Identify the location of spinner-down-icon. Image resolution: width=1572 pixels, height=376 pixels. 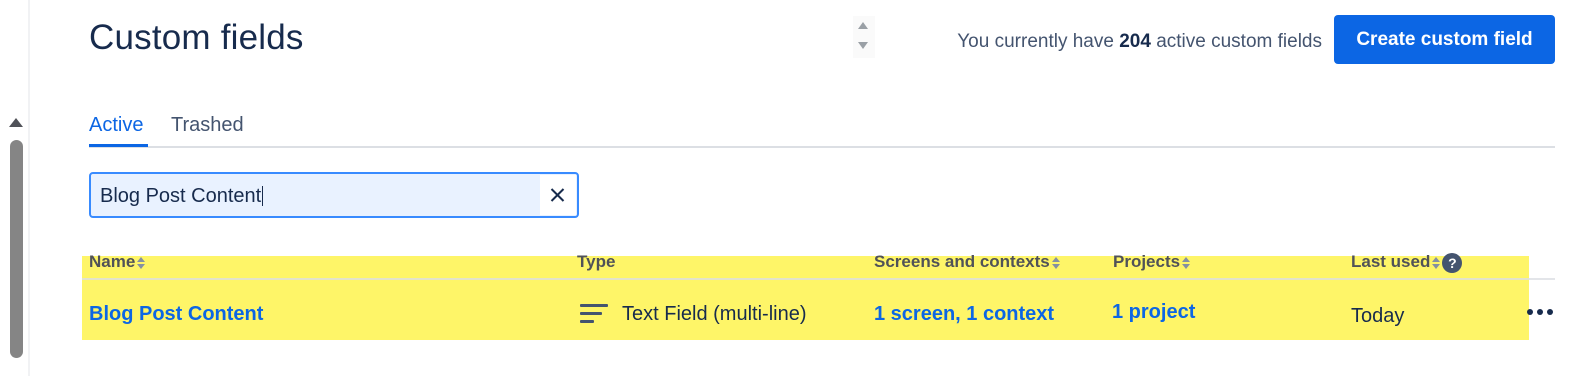
(863, 45).